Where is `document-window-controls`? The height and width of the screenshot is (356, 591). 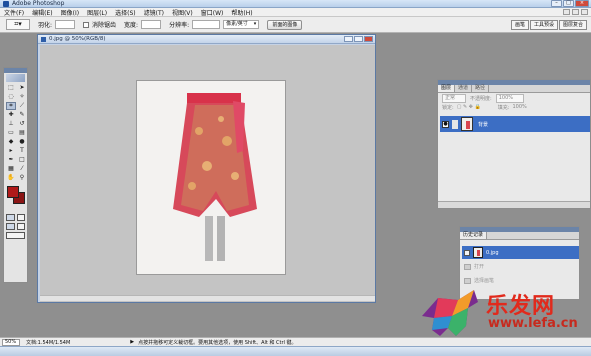 document-window-controls is located at coordinates (358, 39).